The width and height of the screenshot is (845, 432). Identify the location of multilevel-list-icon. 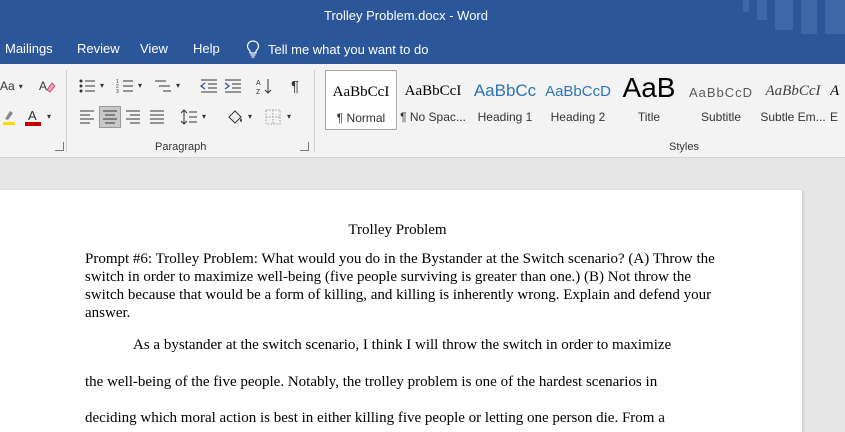
(163, 86).